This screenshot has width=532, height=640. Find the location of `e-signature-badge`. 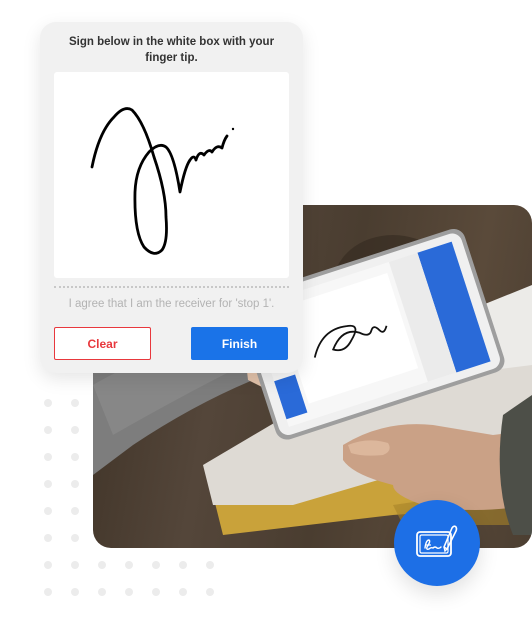

e-signature-badge is located at coordinates (437, 543).